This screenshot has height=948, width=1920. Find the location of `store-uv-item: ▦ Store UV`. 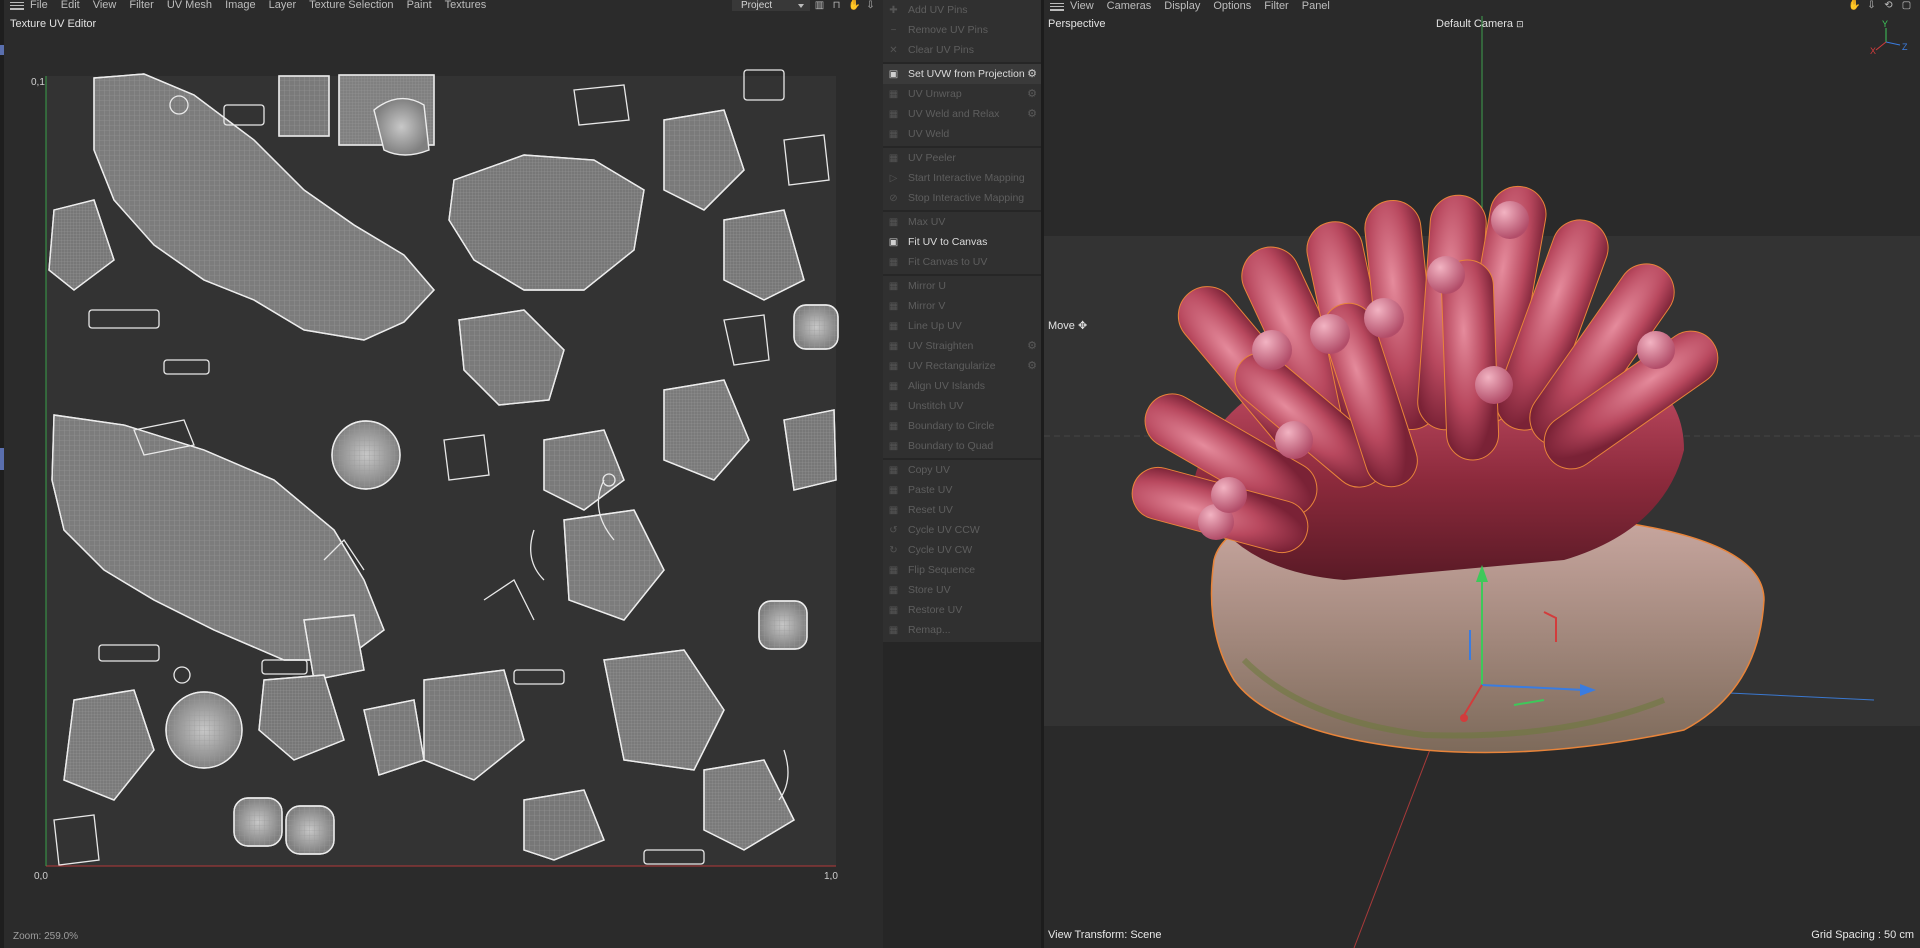

store-uv-item: ▦ Store UV is located at coordinates (962, 590).